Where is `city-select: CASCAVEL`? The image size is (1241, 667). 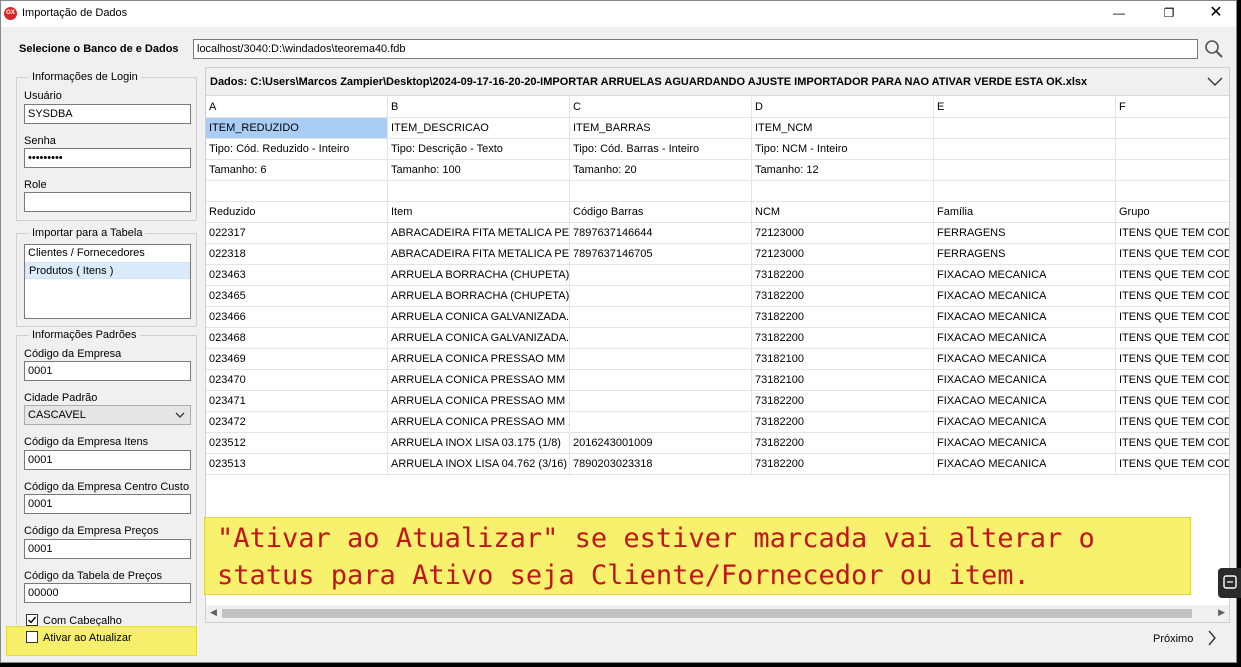
city-select: CASCAVEL is located at coordinates (107, 415).